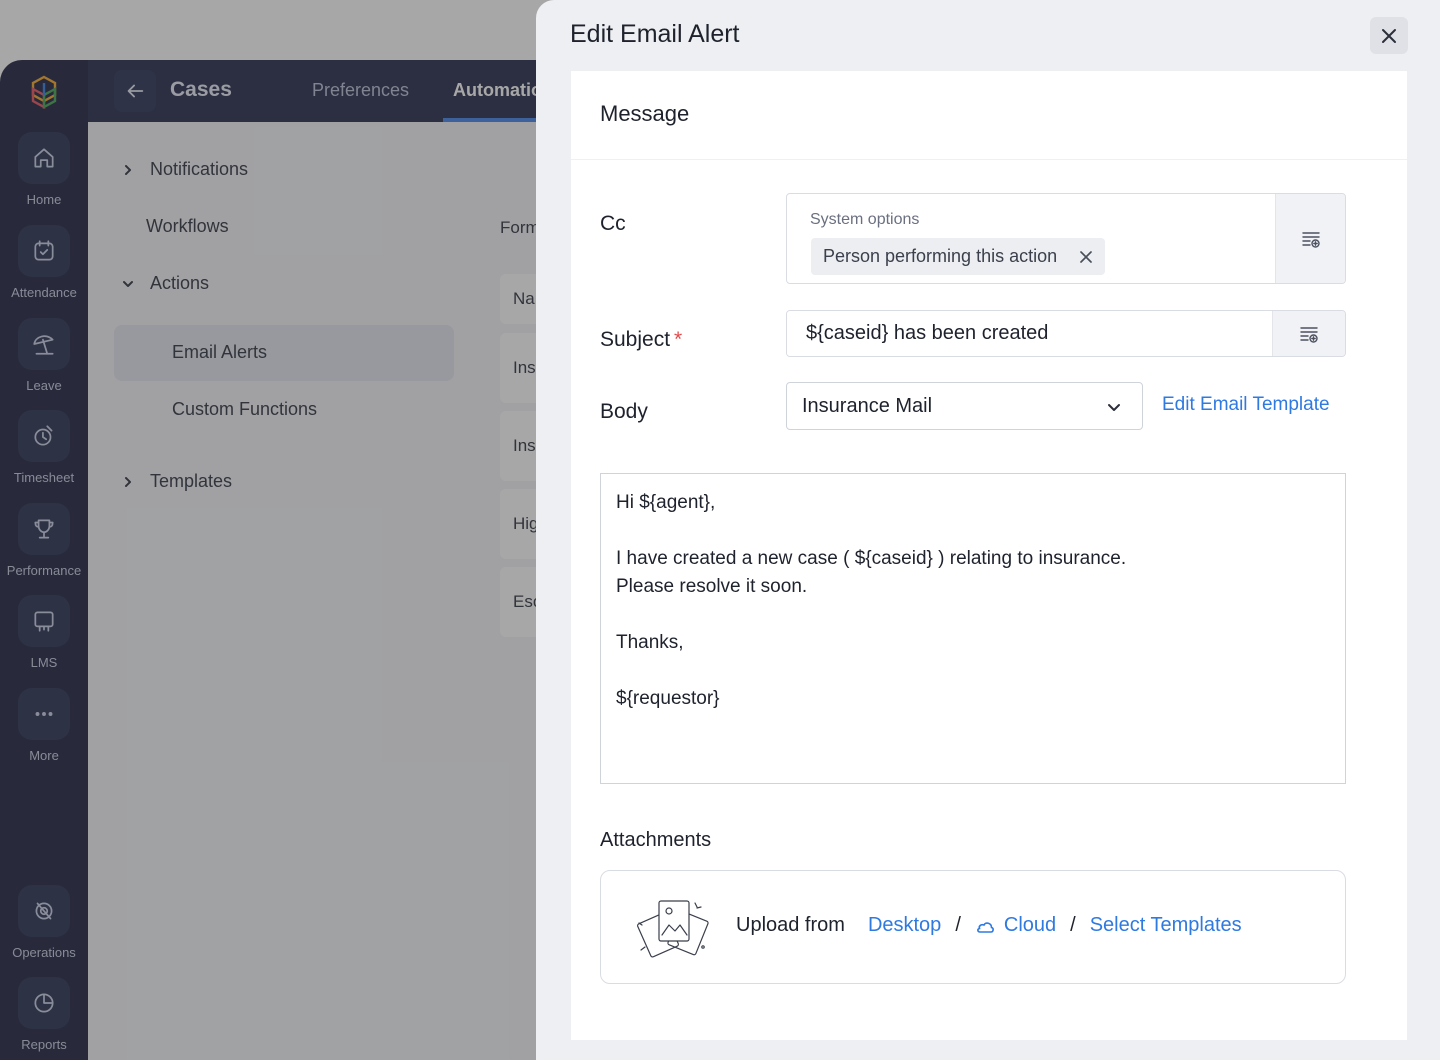  I want to click on rail-label: More, so click(44, 755).